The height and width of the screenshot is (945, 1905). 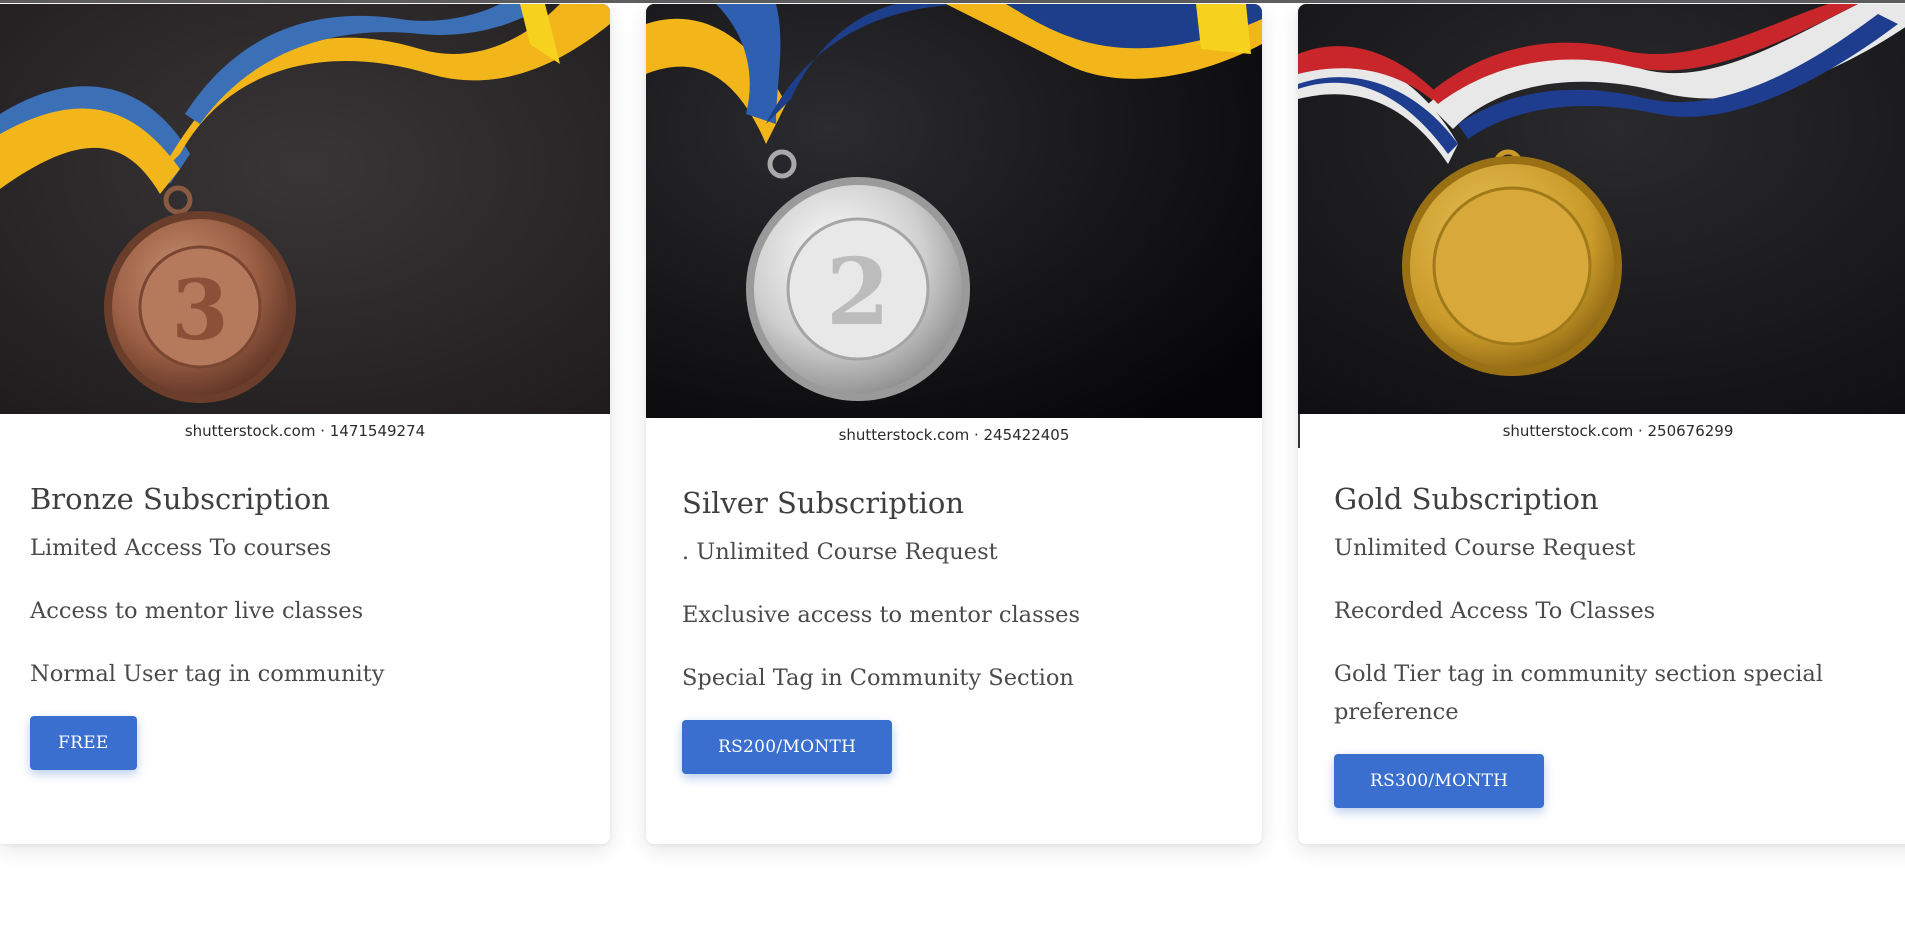 I want to click on bronze-medal-image: 3, so click(x=305, y=209).